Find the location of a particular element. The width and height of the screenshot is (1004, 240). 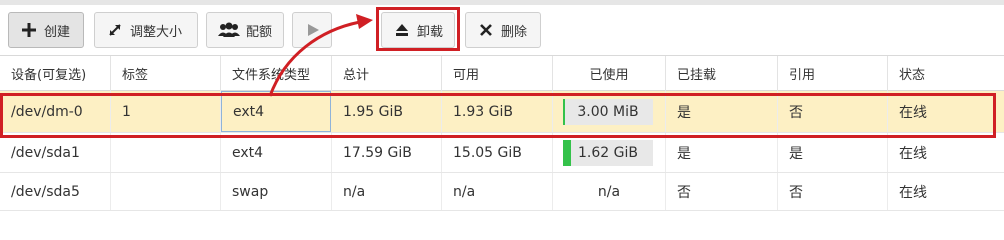

resize-arrows-icon is located at coordinates (115, 30).